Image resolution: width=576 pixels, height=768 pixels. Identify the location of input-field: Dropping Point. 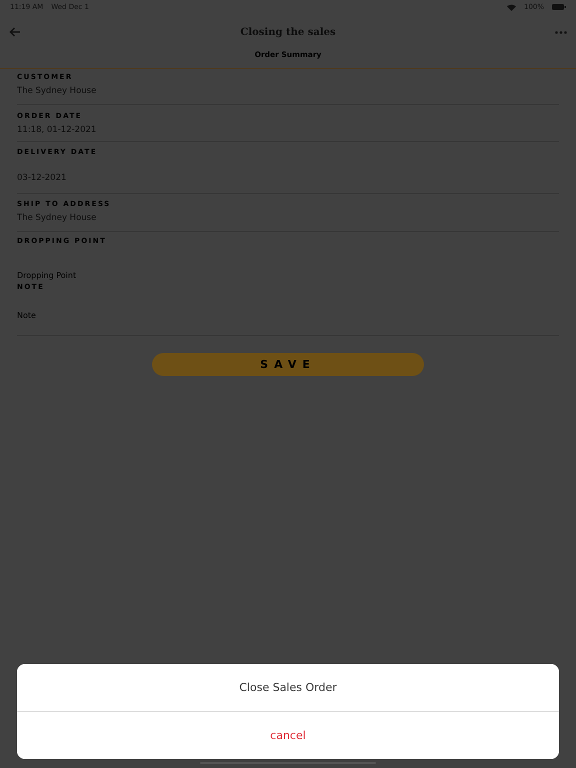
(117, 275).